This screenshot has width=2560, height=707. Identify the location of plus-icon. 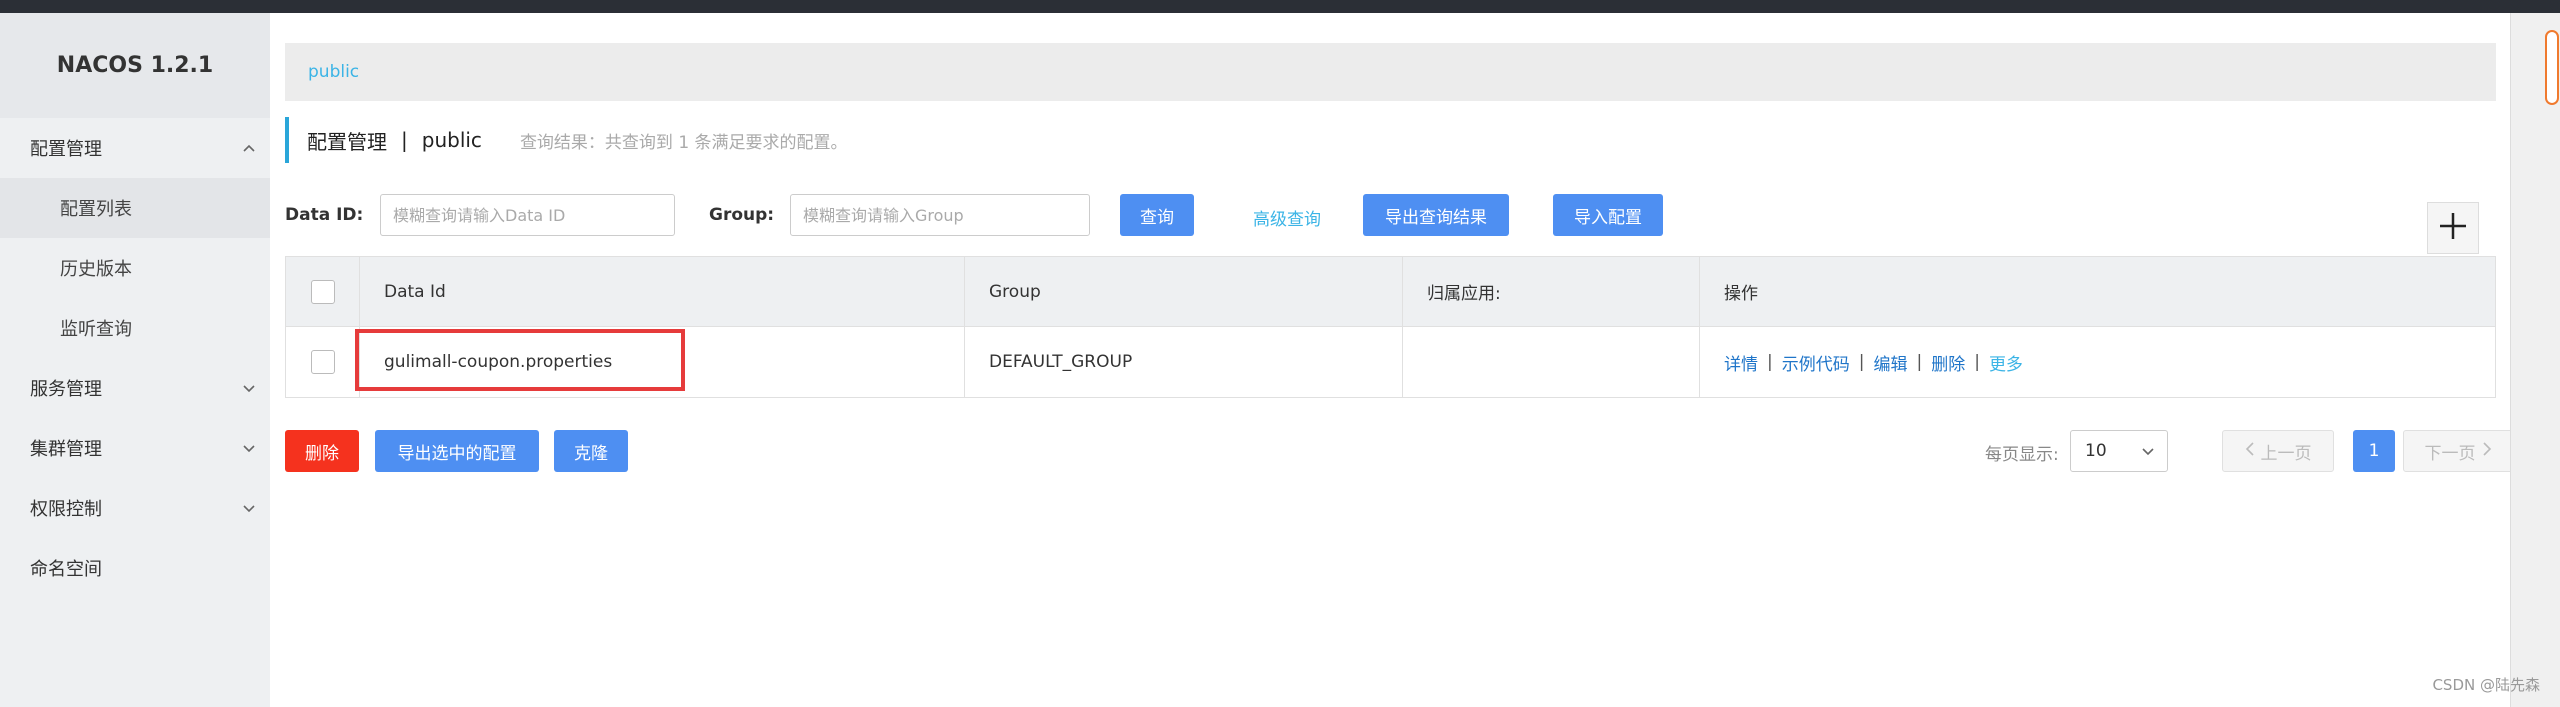
(2453, 228).